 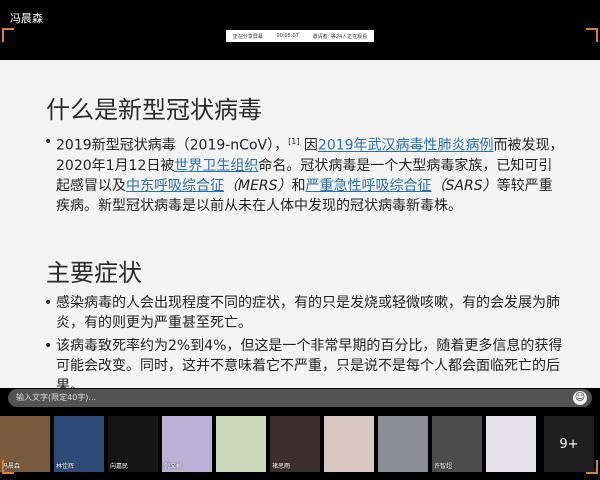 What do you see at coordinates (173, 466) in the screenshot?
I see `participant-name: 倪文彬` at bounding box center [173, 466].